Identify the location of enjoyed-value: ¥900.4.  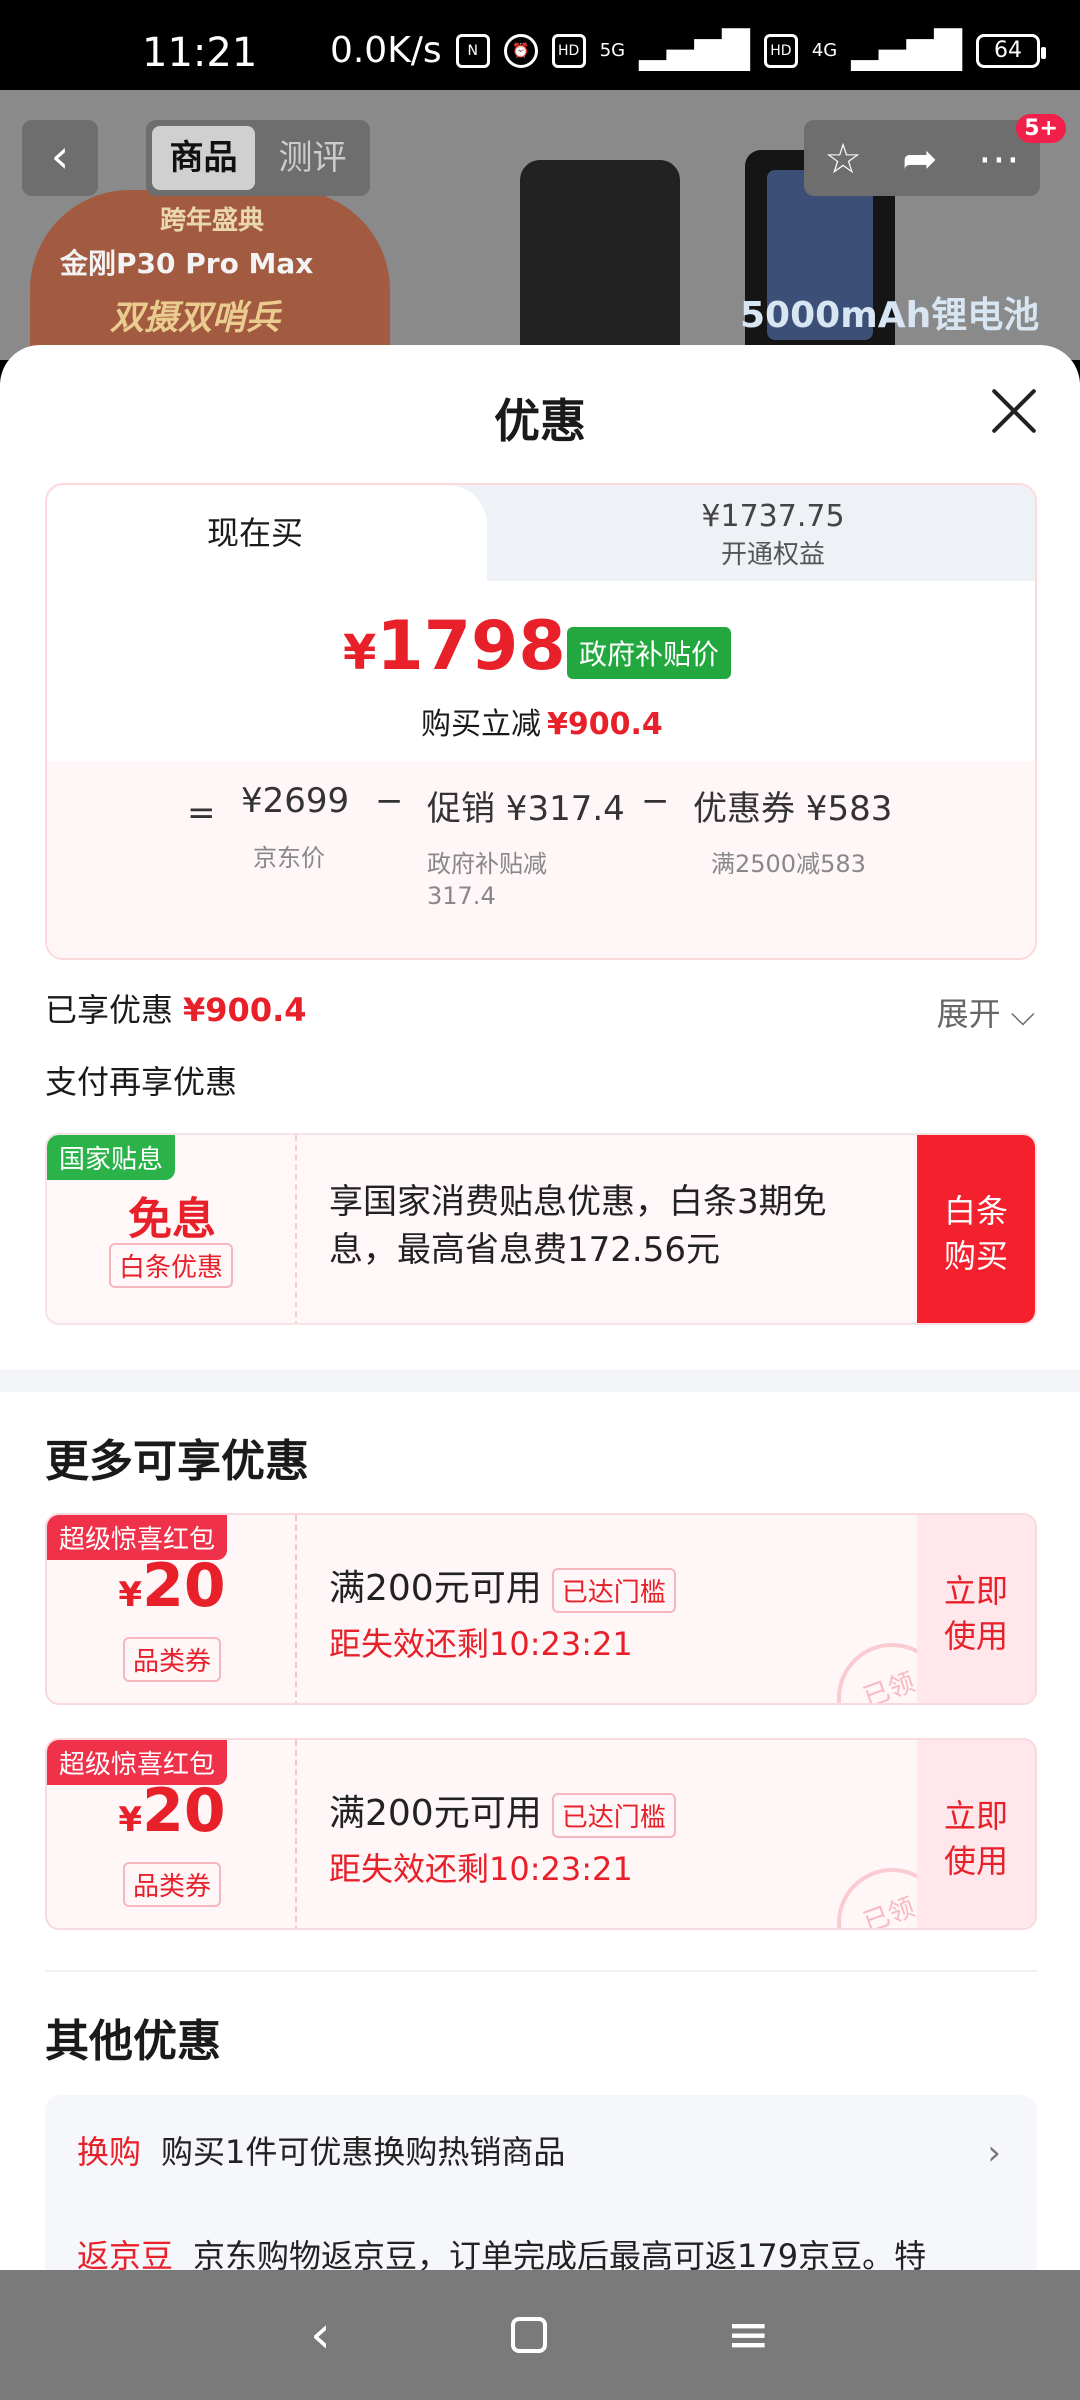
(245, 1010).